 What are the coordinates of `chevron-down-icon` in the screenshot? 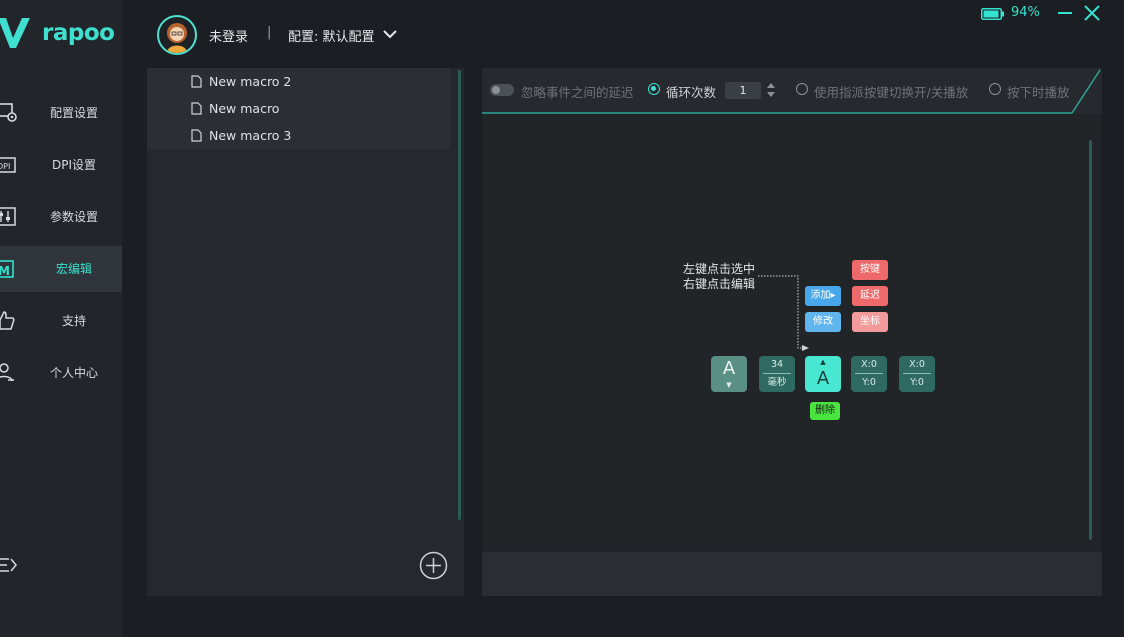 It's located at (390, 34).